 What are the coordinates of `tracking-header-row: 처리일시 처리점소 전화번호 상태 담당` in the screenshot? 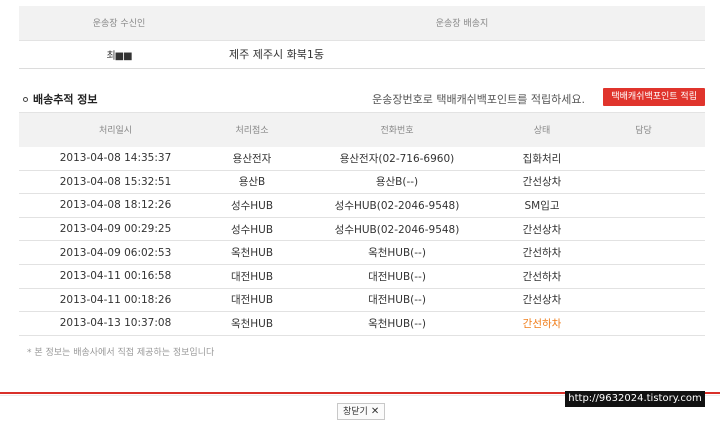 It's located at (362, 129).